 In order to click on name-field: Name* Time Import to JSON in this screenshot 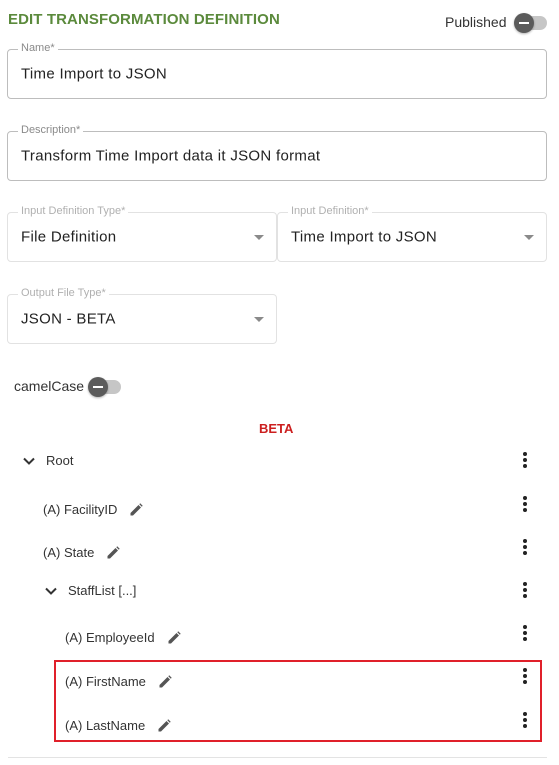, I will do `click(277, 70)`.